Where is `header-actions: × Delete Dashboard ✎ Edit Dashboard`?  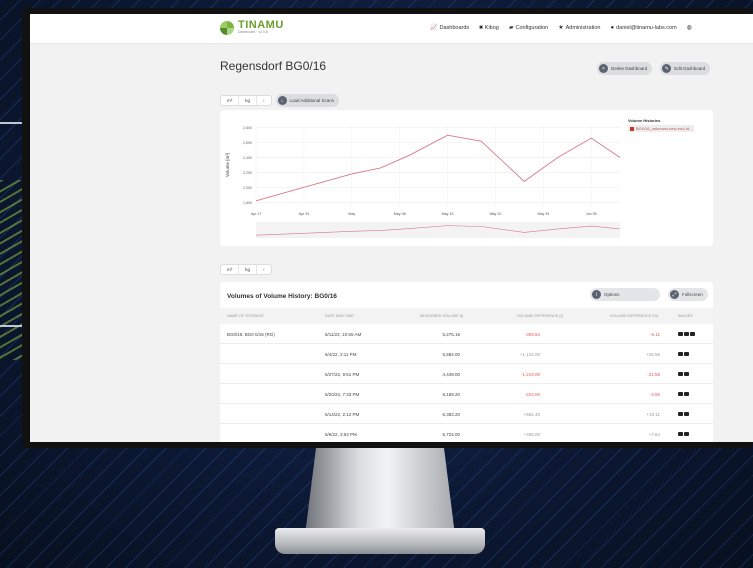
header-actions: × Delete Dashboard ✎ Edit Dashboard is located at coordinates (654, 68).